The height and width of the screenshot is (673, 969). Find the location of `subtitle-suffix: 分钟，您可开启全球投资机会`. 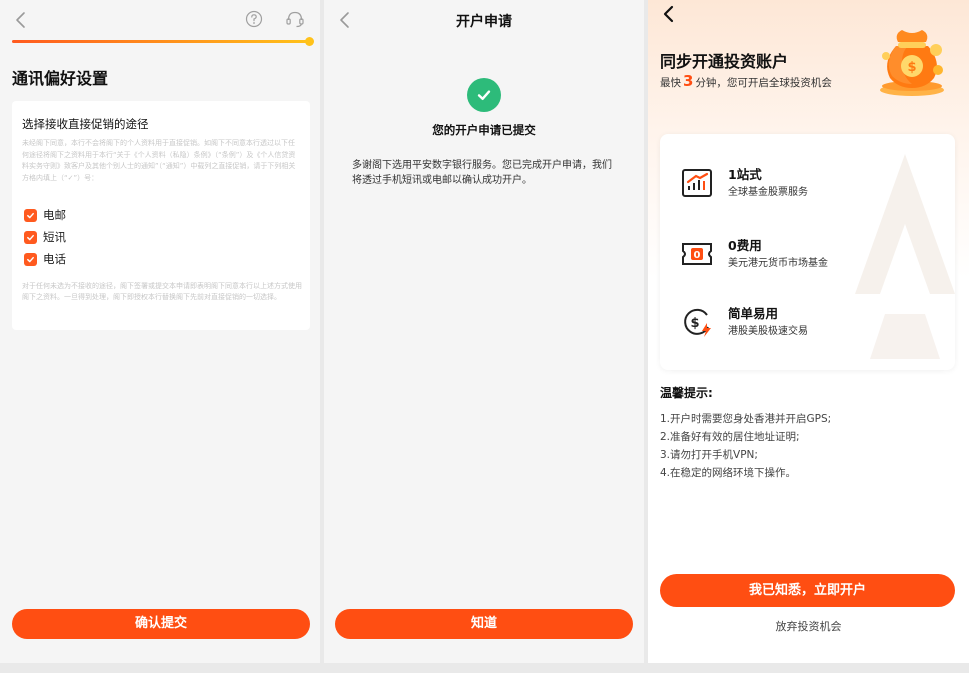

subtitle-suffix: 分钟，您可开启全球投资机会 is located at coordinates (763, 83).